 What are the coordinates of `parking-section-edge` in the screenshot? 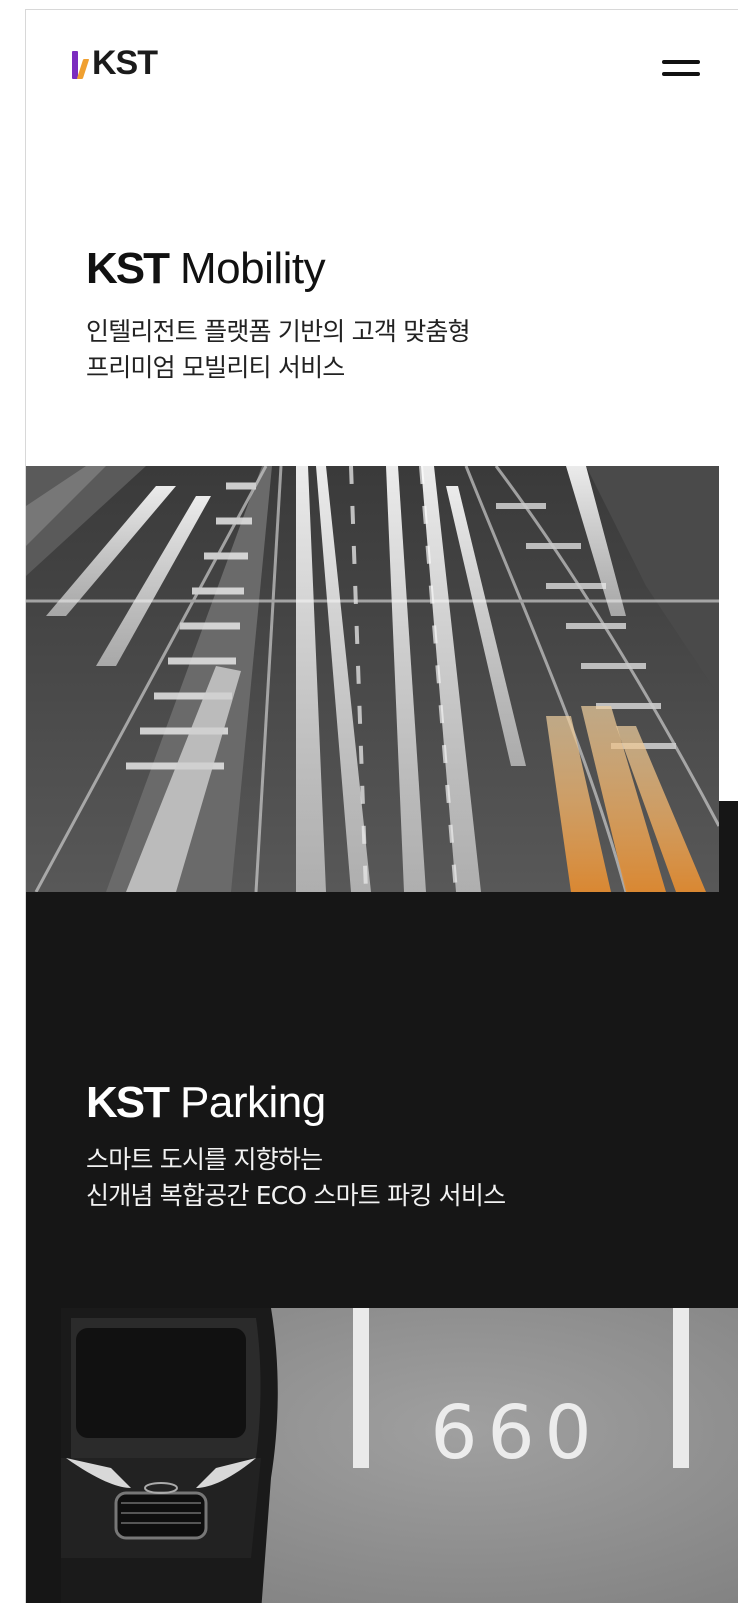 It's located at (728, 846).